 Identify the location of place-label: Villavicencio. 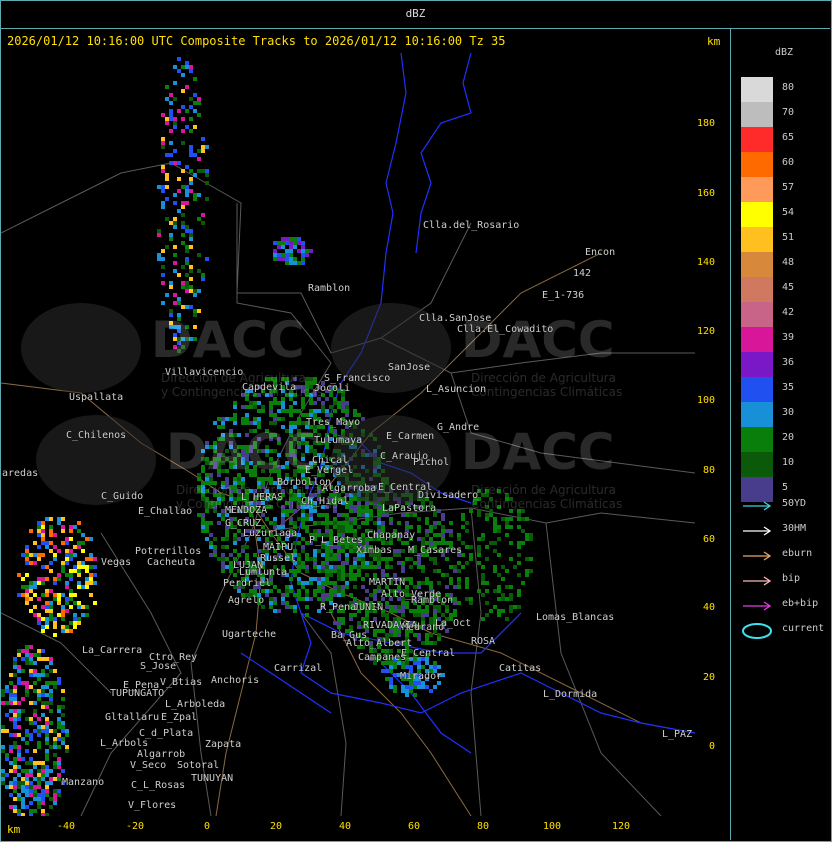
(204, 372).